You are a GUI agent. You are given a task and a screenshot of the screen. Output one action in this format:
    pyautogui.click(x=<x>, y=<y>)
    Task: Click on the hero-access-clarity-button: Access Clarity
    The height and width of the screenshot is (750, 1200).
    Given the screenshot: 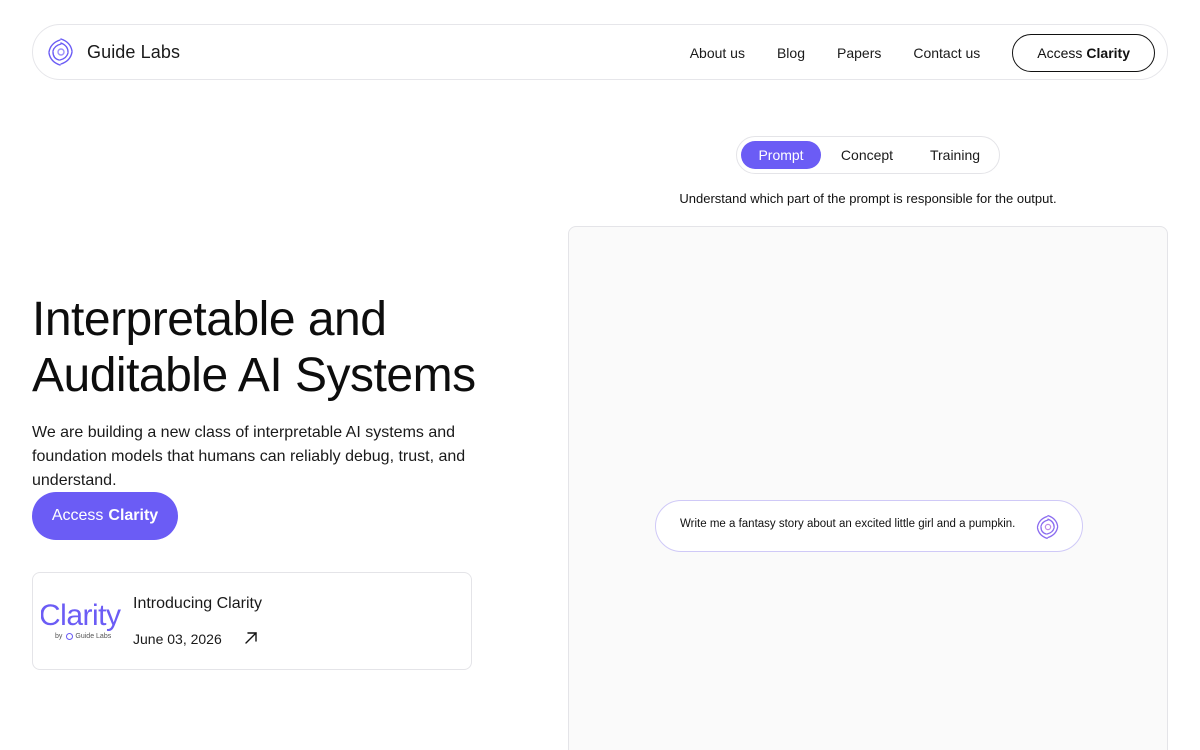 What is the action you would take?
    pyautogui.click(x=105, y=516)
    